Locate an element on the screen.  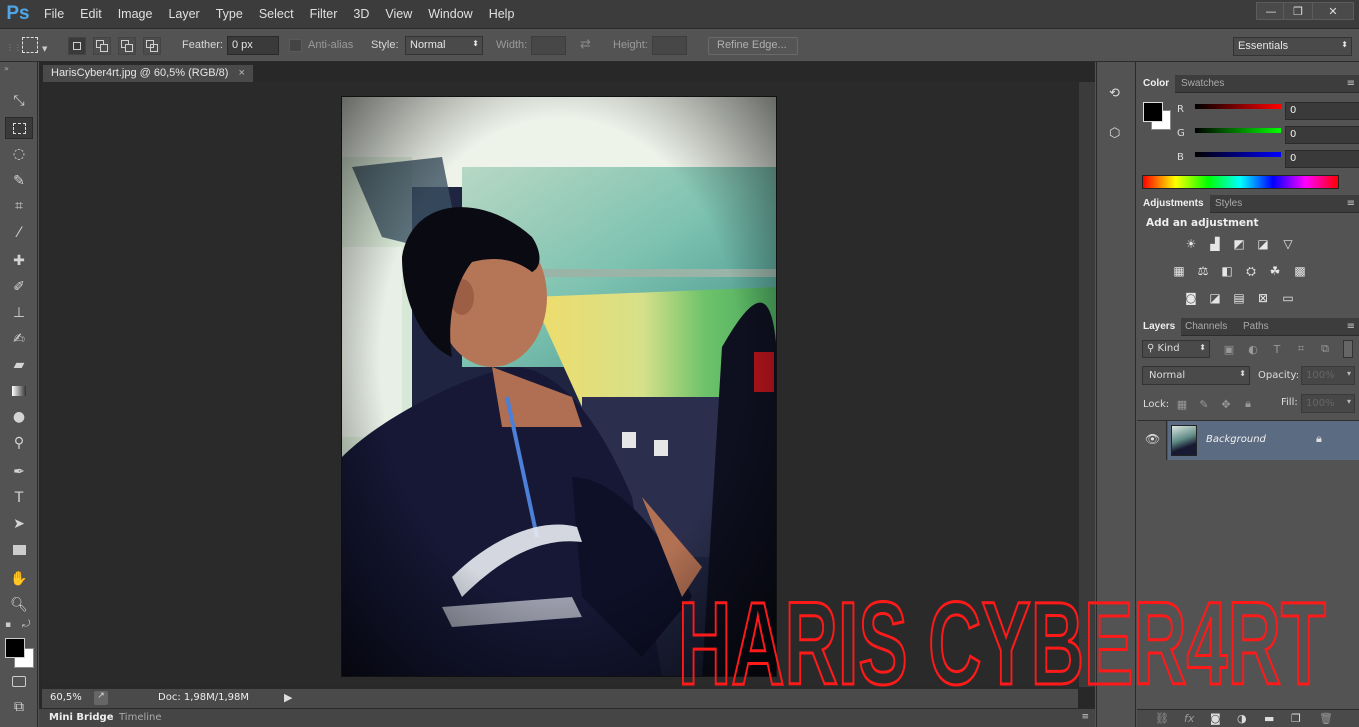
menu-image: Image is located at coordinates (135, 14).